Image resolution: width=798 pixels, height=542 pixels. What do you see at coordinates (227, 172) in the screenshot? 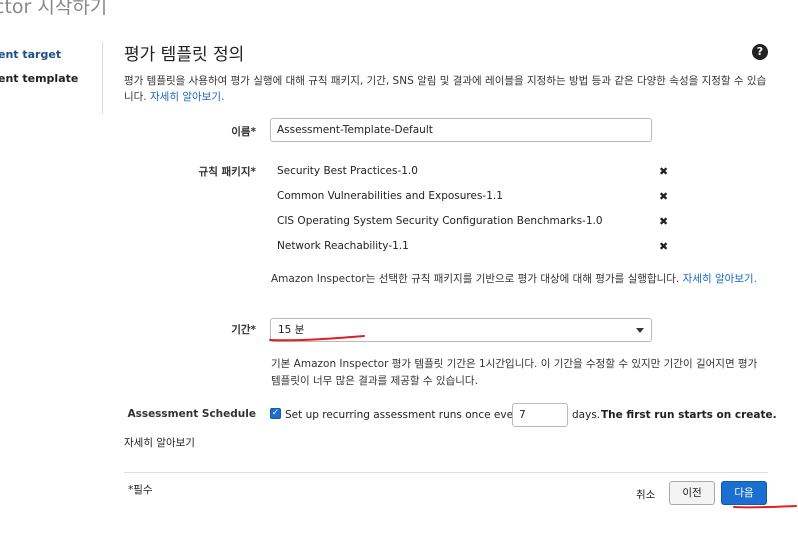
I see `rules-label: 규칙 패키지*` at bounding box center [227, 172].